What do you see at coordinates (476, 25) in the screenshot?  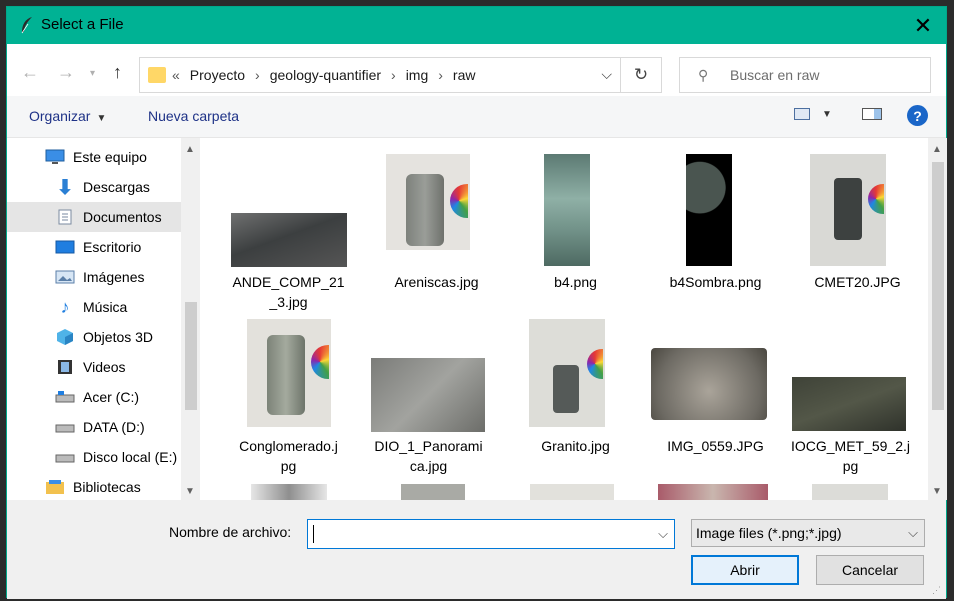 I see `title-bar: Select a File ✕` at bounding box center [476, 25].